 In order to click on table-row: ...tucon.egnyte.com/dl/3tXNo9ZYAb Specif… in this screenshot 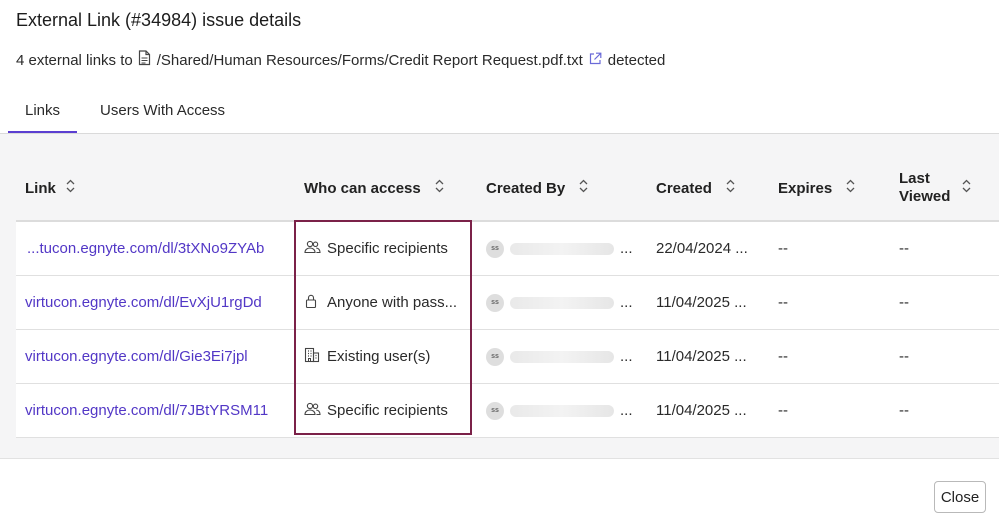, I will do `click(507, 249)`.